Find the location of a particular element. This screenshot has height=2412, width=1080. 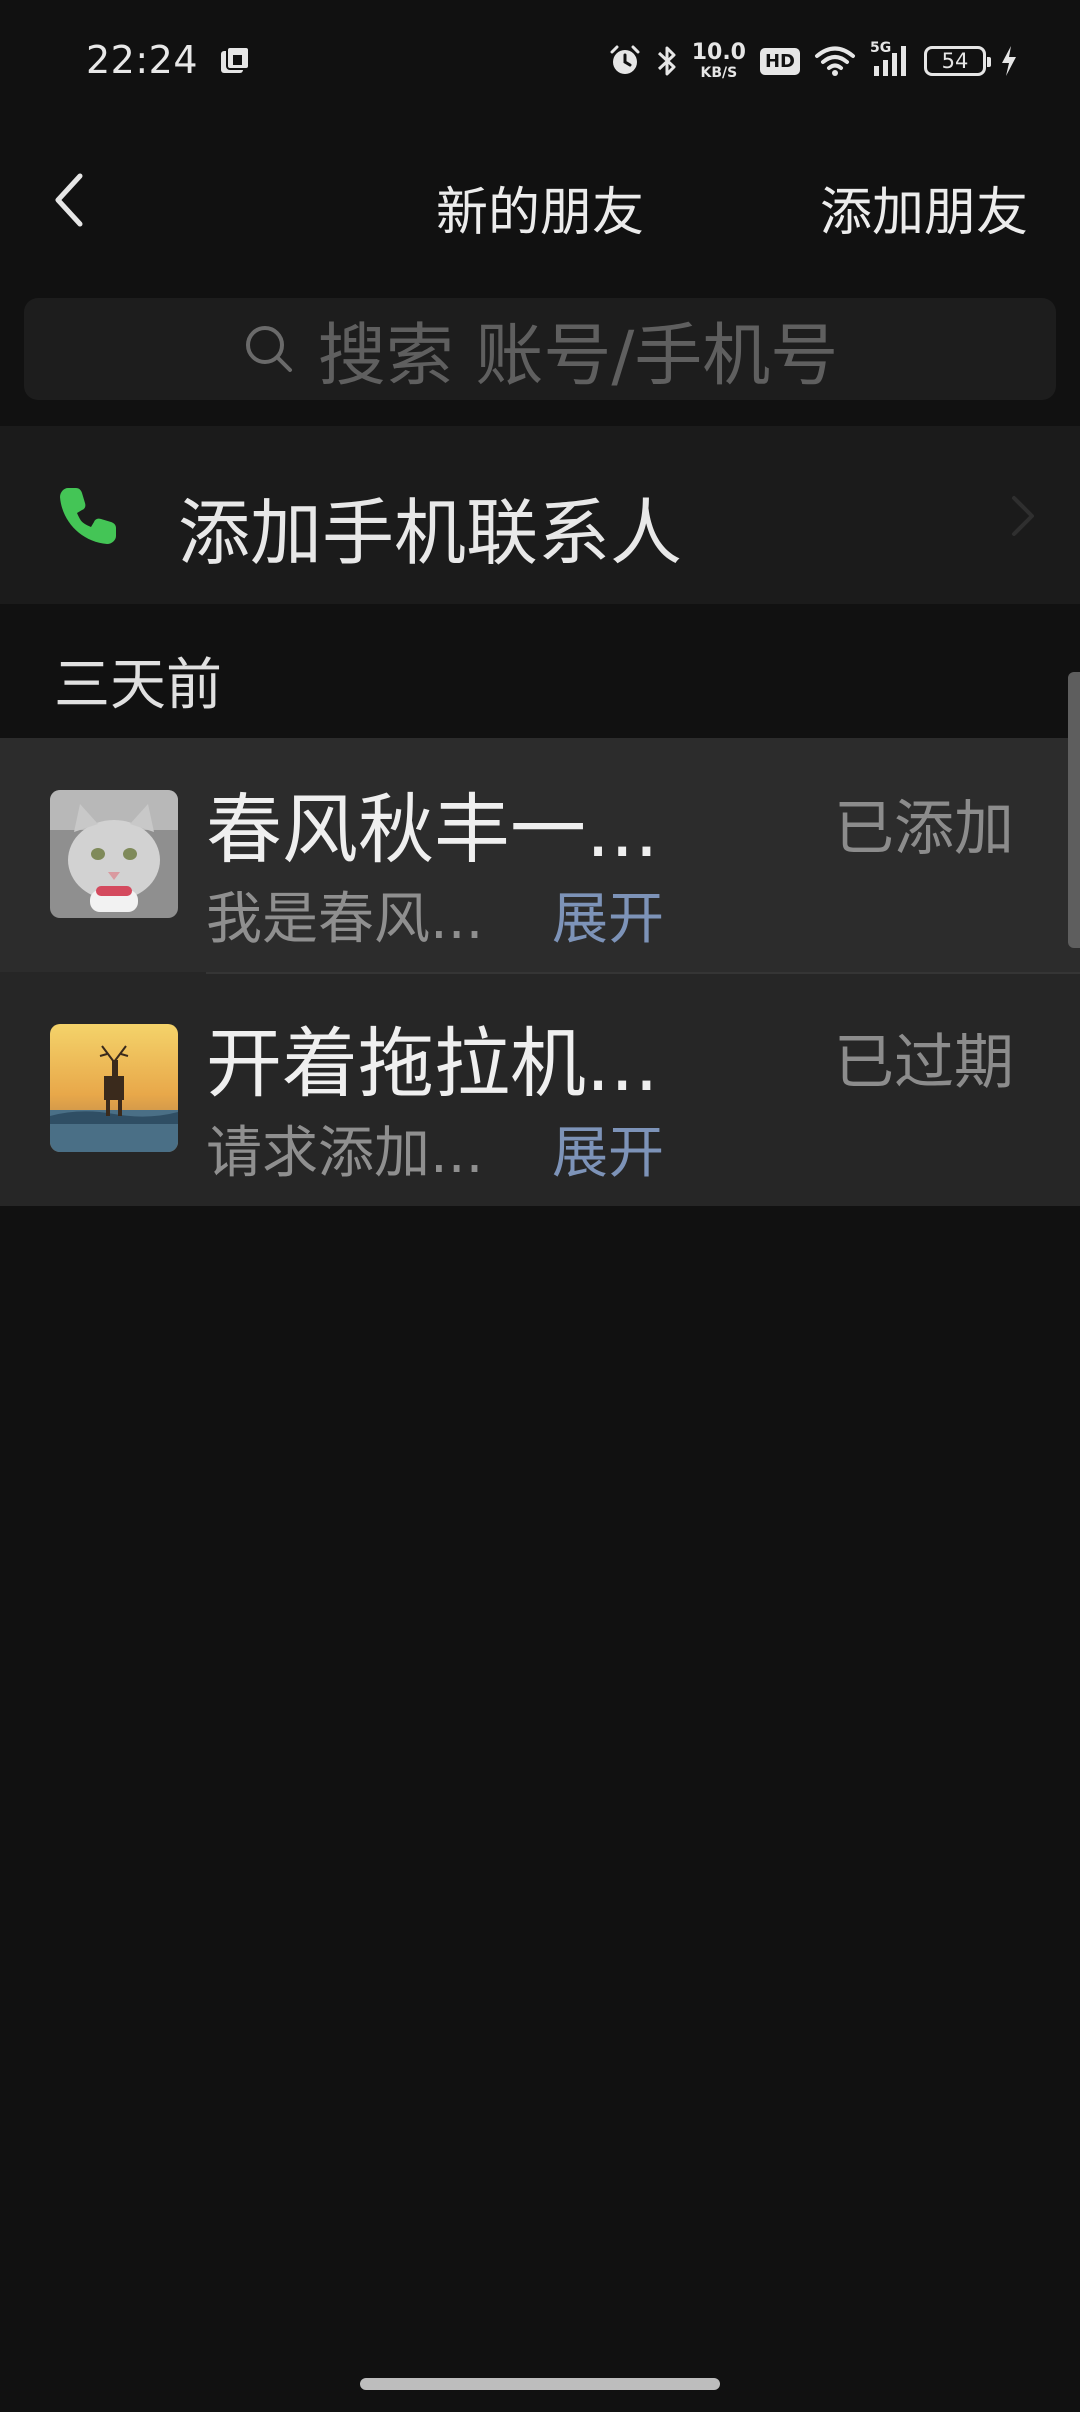

chevron-right-icon is located at coordinates (1023, 516).